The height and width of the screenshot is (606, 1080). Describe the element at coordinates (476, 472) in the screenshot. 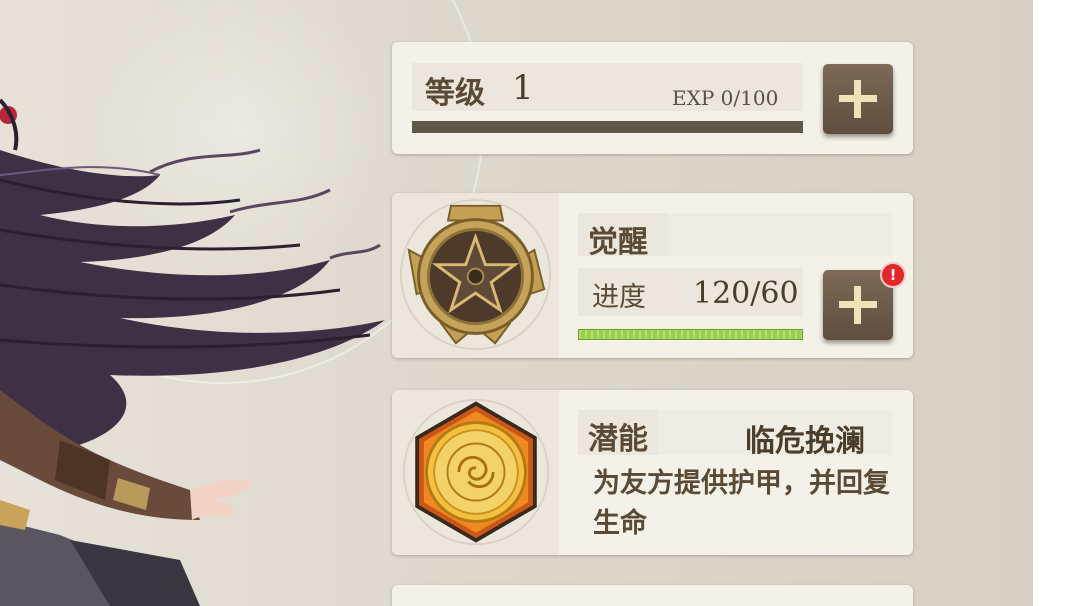

I see `golden-coin-icon` at that location.